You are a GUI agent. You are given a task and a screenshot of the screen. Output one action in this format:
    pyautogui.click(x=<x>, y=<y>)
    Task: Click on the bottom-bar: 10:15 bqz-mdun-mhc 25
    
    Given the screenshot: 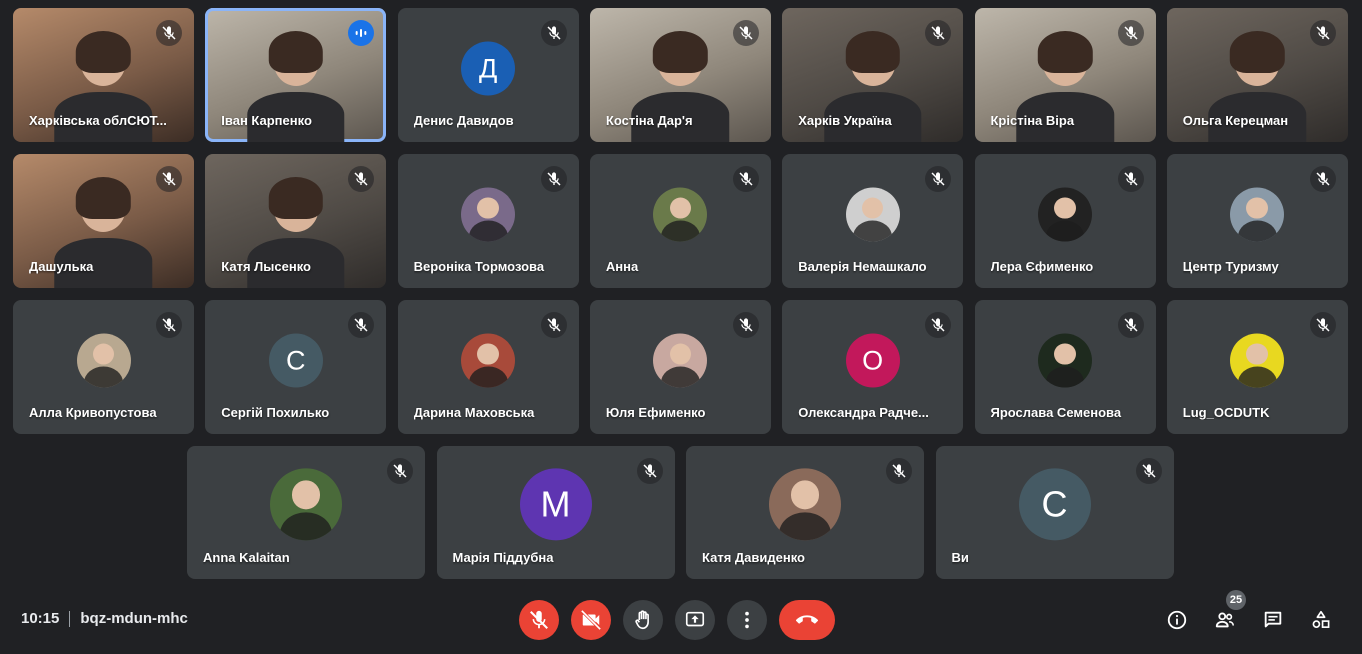 What is the action you would take?
    pyautogui.click(x=681, y=622)
    